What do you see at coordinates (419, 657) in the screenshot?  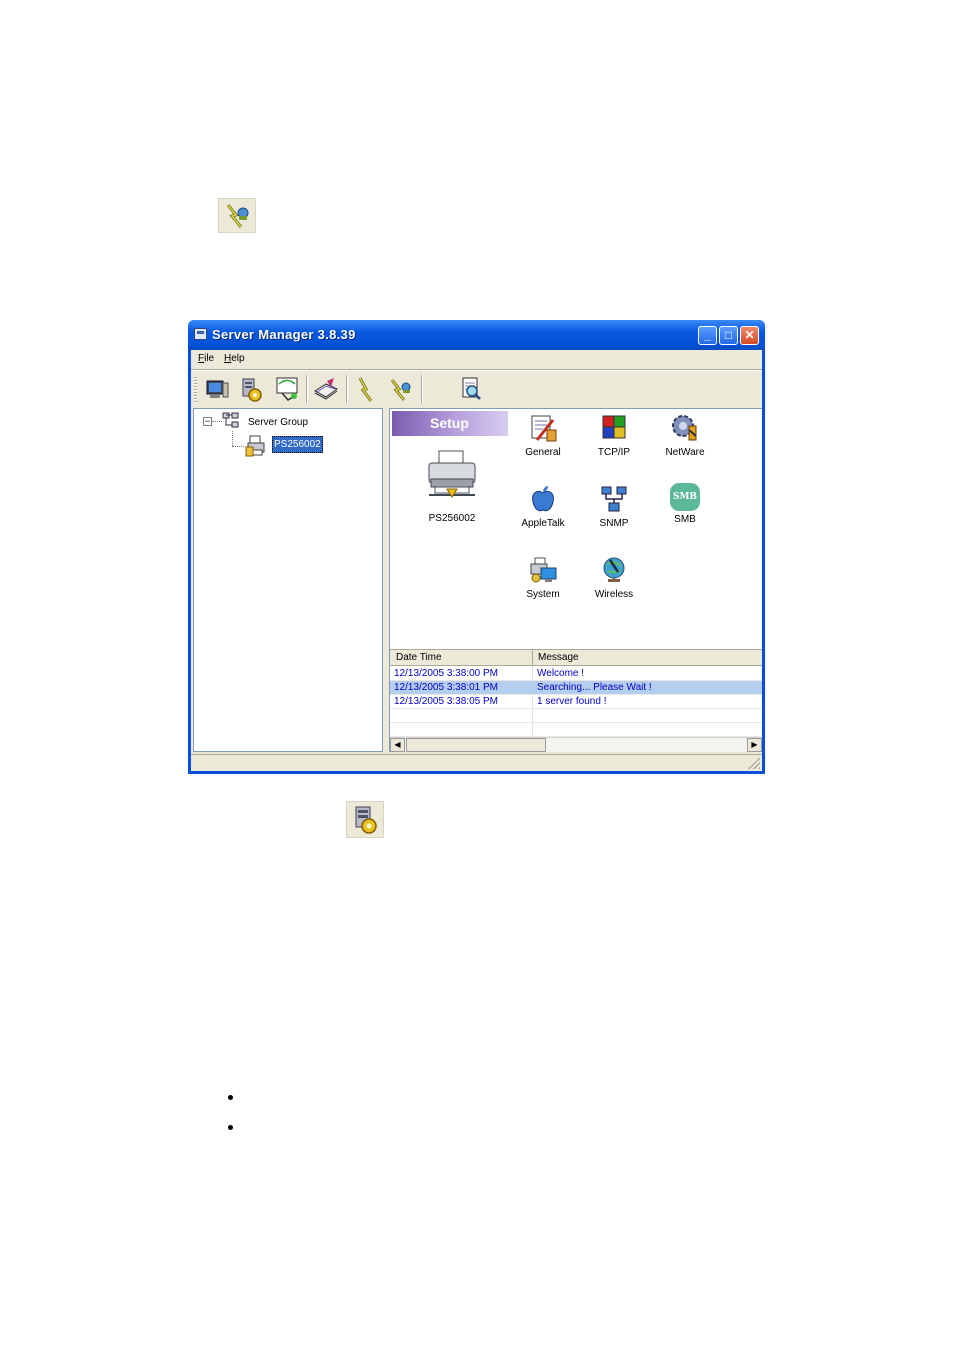 I see `log-column-datetime: Date Time` at bounding box center [419, 657].